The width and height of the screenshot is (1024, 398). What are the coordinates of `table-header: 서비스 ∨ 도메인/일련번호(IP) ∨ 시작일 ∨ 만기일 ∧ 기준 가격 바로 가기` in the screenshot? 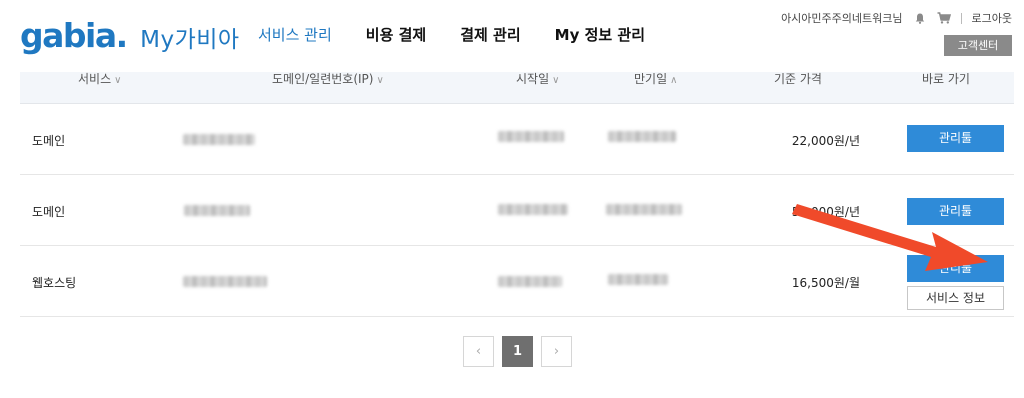 It's located at (517, 88).